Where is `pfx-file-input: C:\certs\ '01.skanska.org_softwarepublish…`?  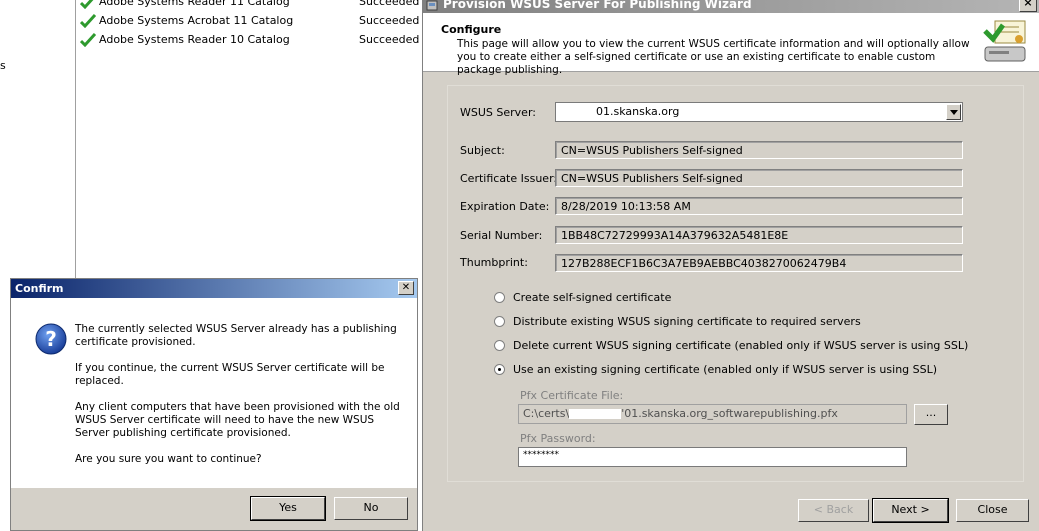
pfx-file-input: C:\certs\ '01.skanska.org_softwarepublish… is located at coordinates (712, 414).